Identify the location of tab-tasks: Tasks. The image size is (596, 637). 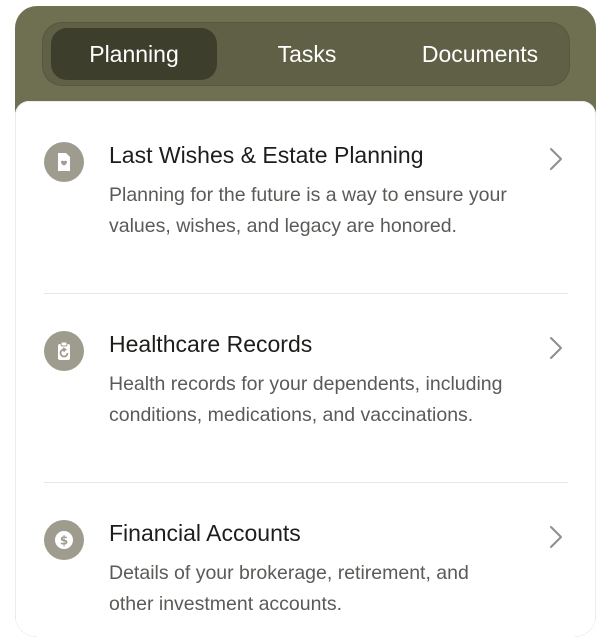
(307, 54).